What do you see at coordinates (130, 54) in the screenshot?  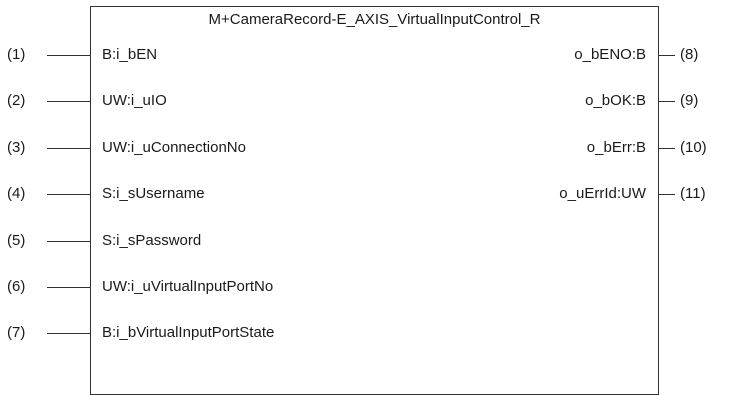 I see `input-label: B:i_bEN` at bounding box center [130, 54].